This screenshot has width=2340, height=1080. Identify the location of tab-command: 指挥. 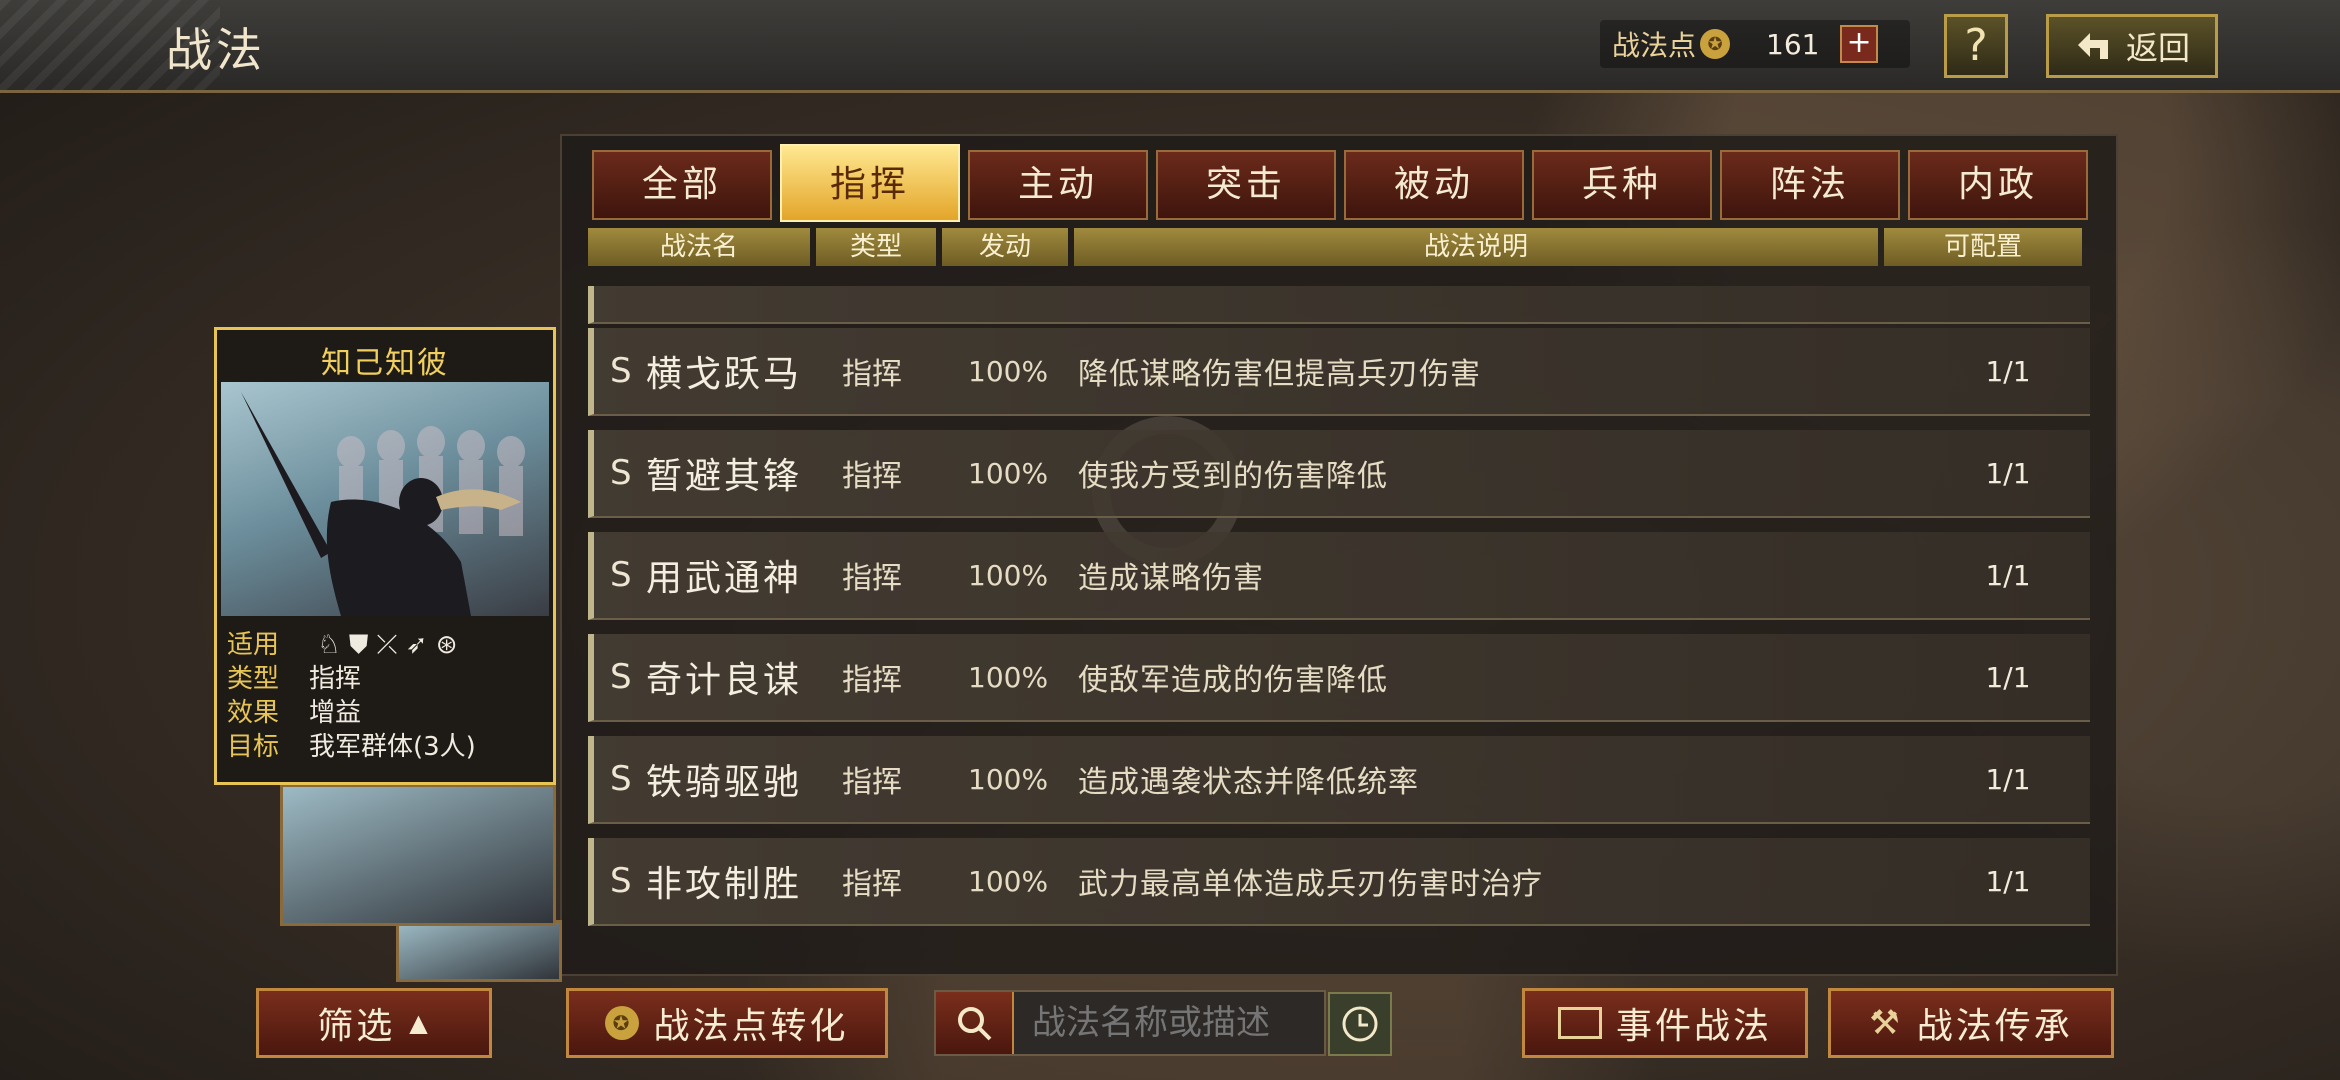
(870, 183).